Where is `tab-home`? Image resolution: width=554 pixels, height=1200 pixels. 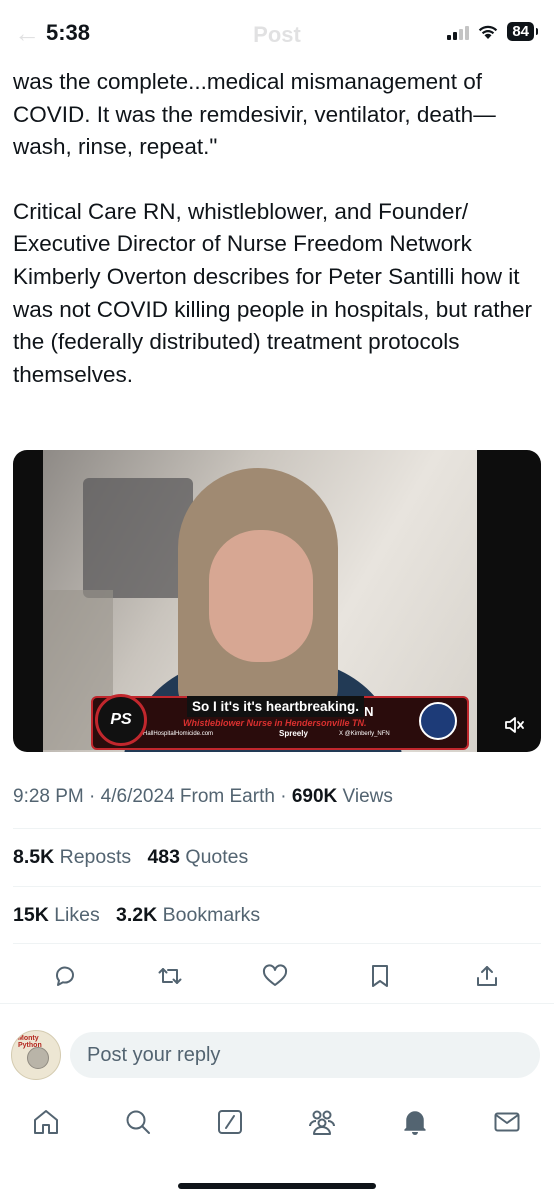 tab-home is located at coordinates (46, 1122).